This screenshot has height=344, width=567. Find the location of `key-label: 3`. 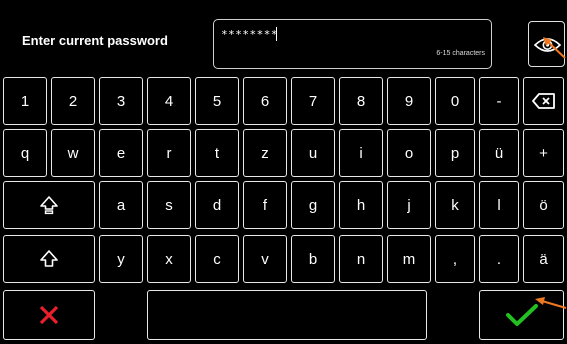

key-label: 3 is located at coordinates (121, 101).